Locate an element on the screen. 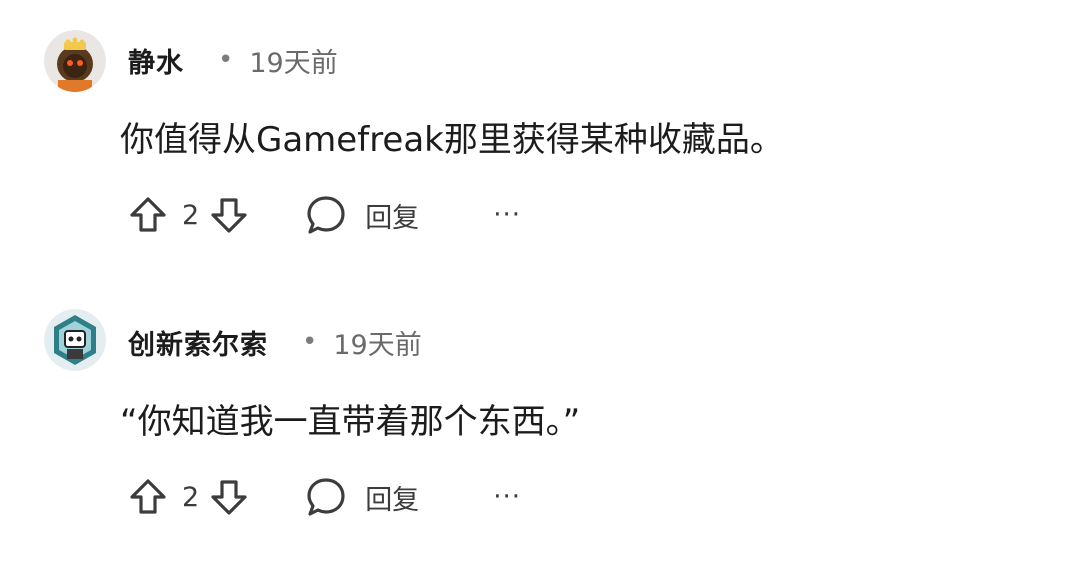  comment-text: “你知道我一直带着那个东西。” is located at coordinates (350, 422).